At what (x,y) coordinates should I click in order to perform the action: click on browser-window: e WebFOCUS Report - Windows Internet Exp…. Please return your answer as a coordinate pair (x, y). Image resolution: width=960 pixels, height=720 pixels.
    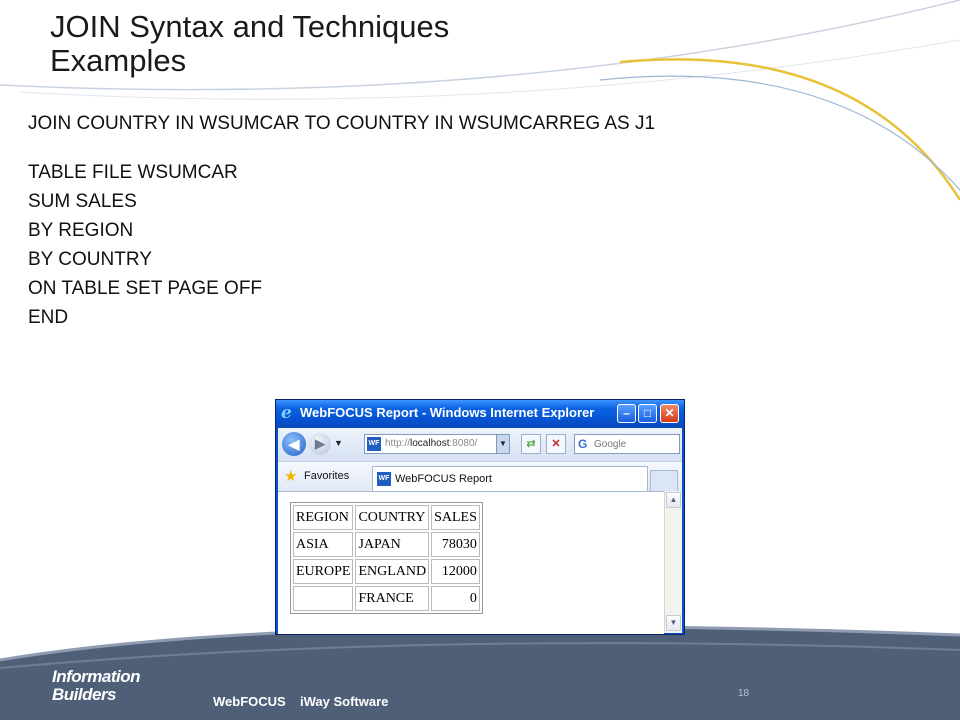
    Looking at the image, I should click on (480, 517).